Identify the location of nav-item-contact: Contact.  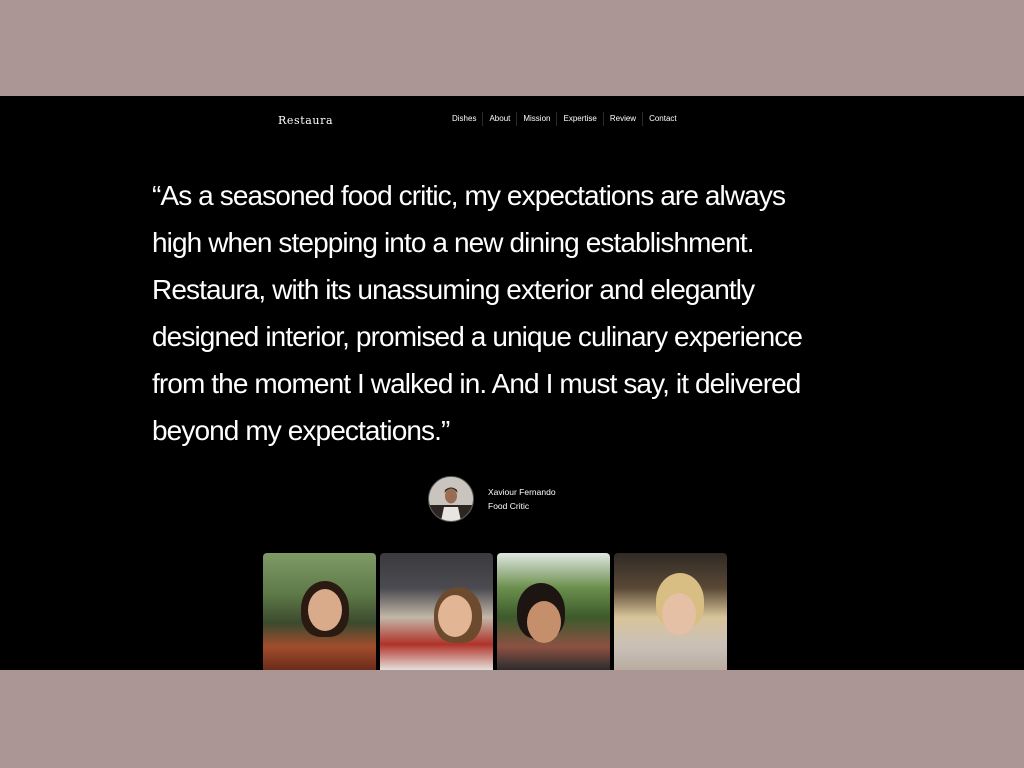
(662, 119).